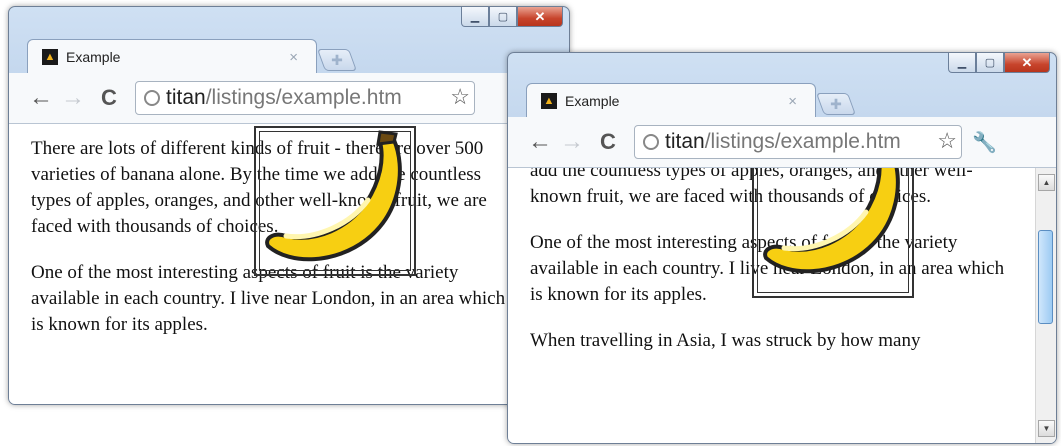  Describe the element at coordinates (1046, 182) in the screenshot. I see `scroll-up-icon: ▲` at that location.